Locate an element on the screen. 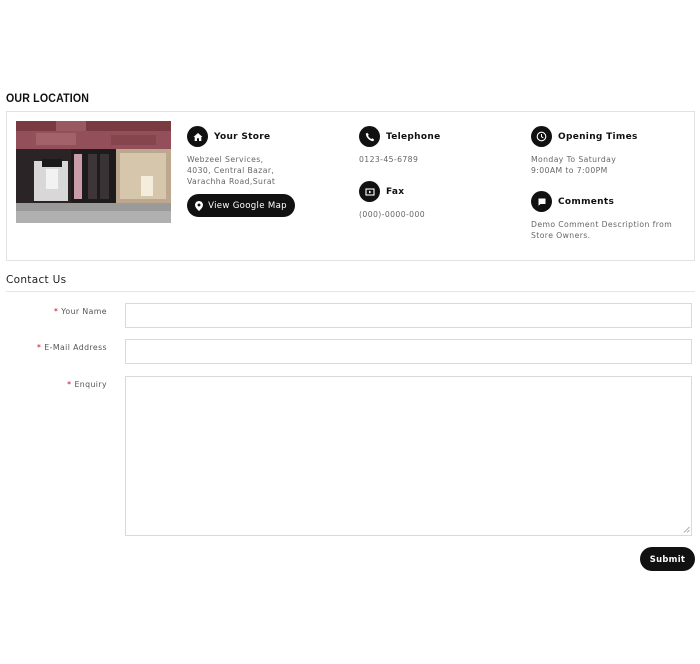 The height and width of the screenshot is (664, 700). store-photo is located at coordinates (93, 172).